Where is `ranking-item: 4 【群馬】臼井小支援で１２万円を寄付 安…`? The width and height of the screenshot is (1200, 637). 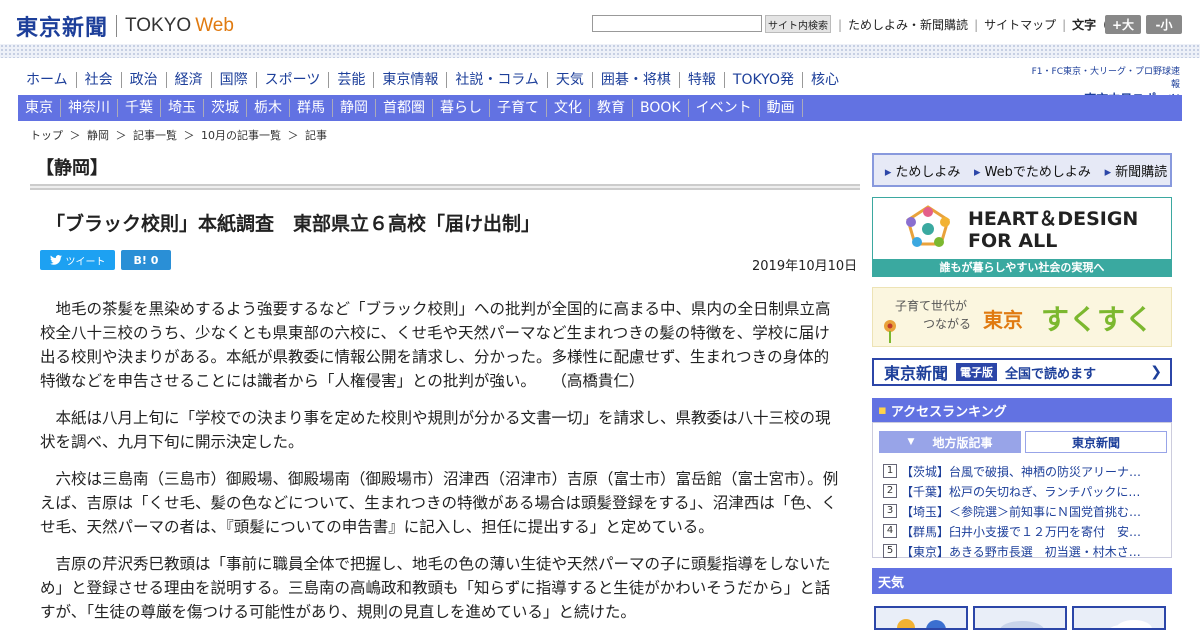 ranking-item: 4 【群馬】臼井小支援で１２万円を寄付 安… is located at coordinates (1024, 531).